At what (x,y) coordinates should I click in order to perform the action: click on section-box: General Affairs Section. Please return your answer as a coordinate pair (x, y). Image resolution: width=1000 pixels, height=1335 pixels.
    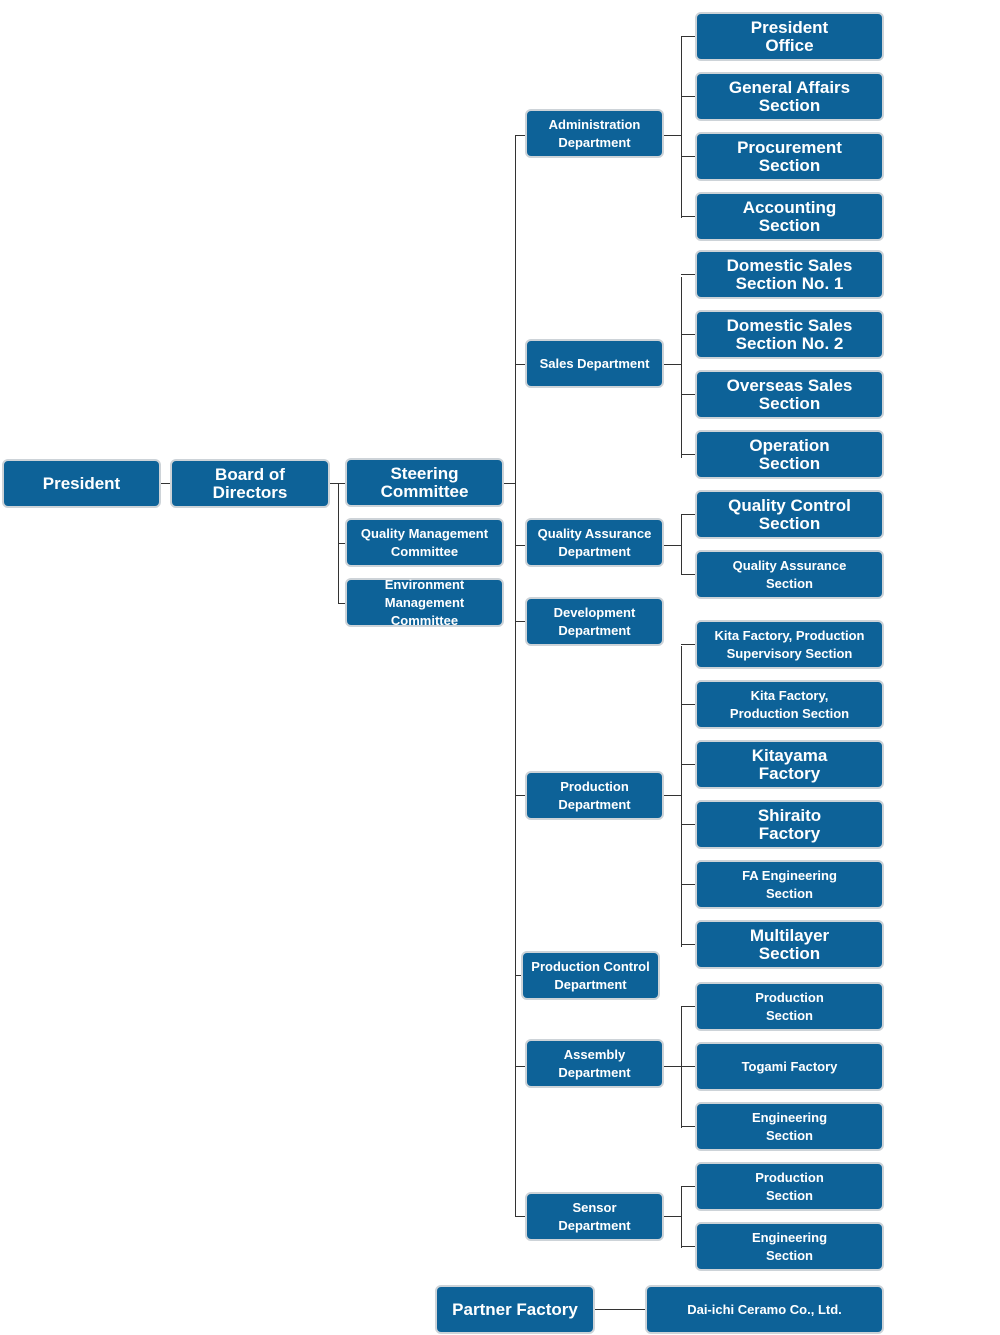
    Looking at the image, I should click on (789, 96).